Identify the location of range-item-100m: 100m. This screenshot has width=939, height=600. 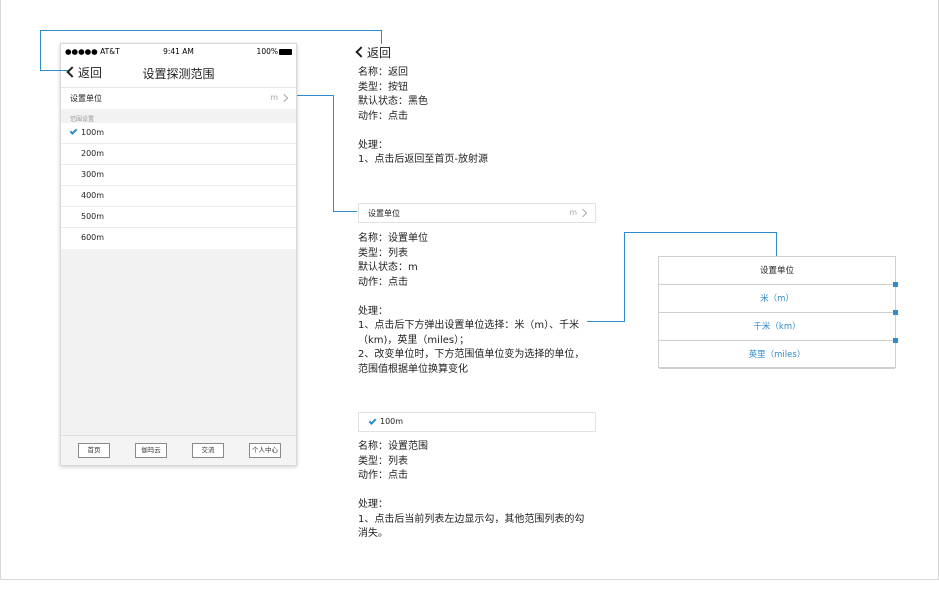
(178, 133).